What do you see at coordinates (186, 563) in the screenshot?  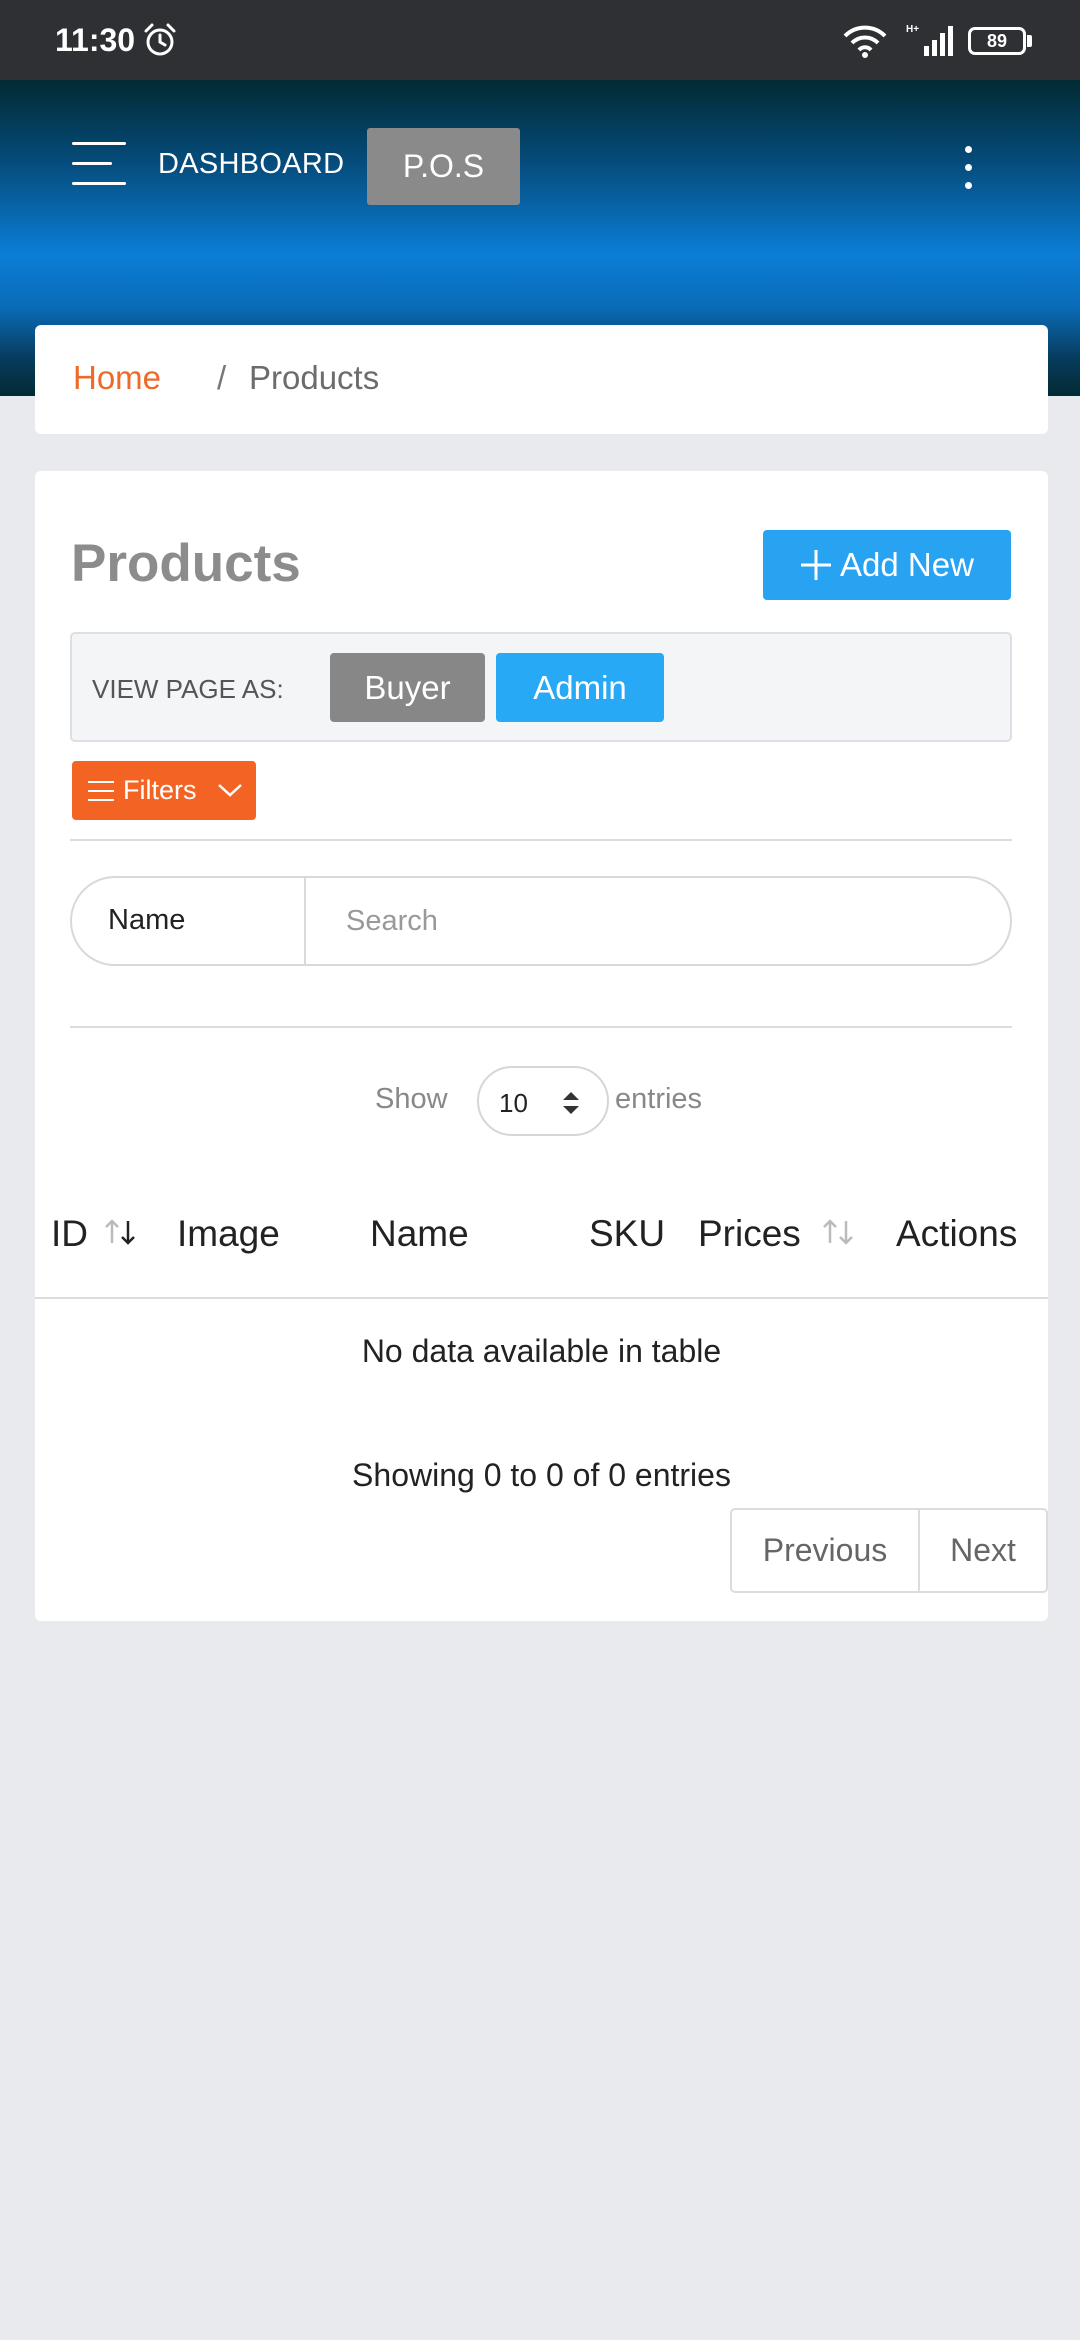 I see `page-title: Products` at bounding box center [186, 563].